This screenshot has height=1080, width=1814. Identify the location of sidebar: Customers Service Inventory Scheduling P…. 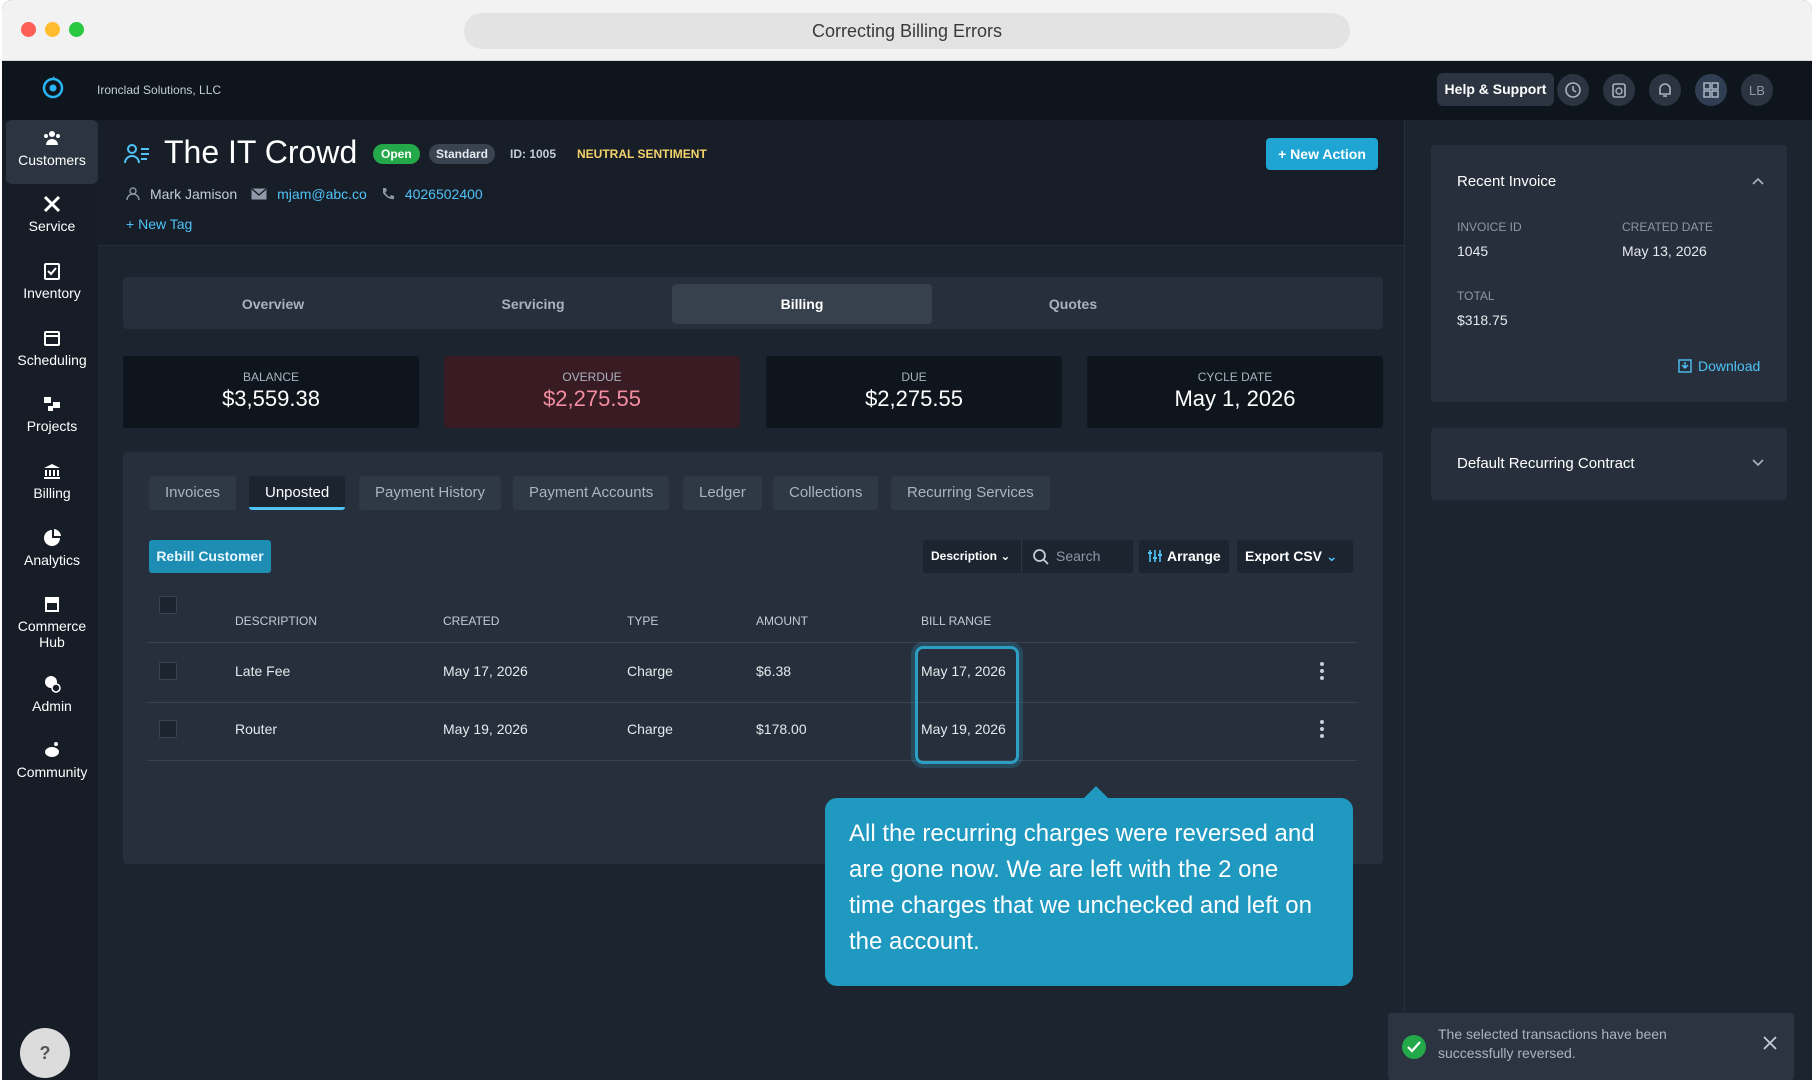
(50, 600).